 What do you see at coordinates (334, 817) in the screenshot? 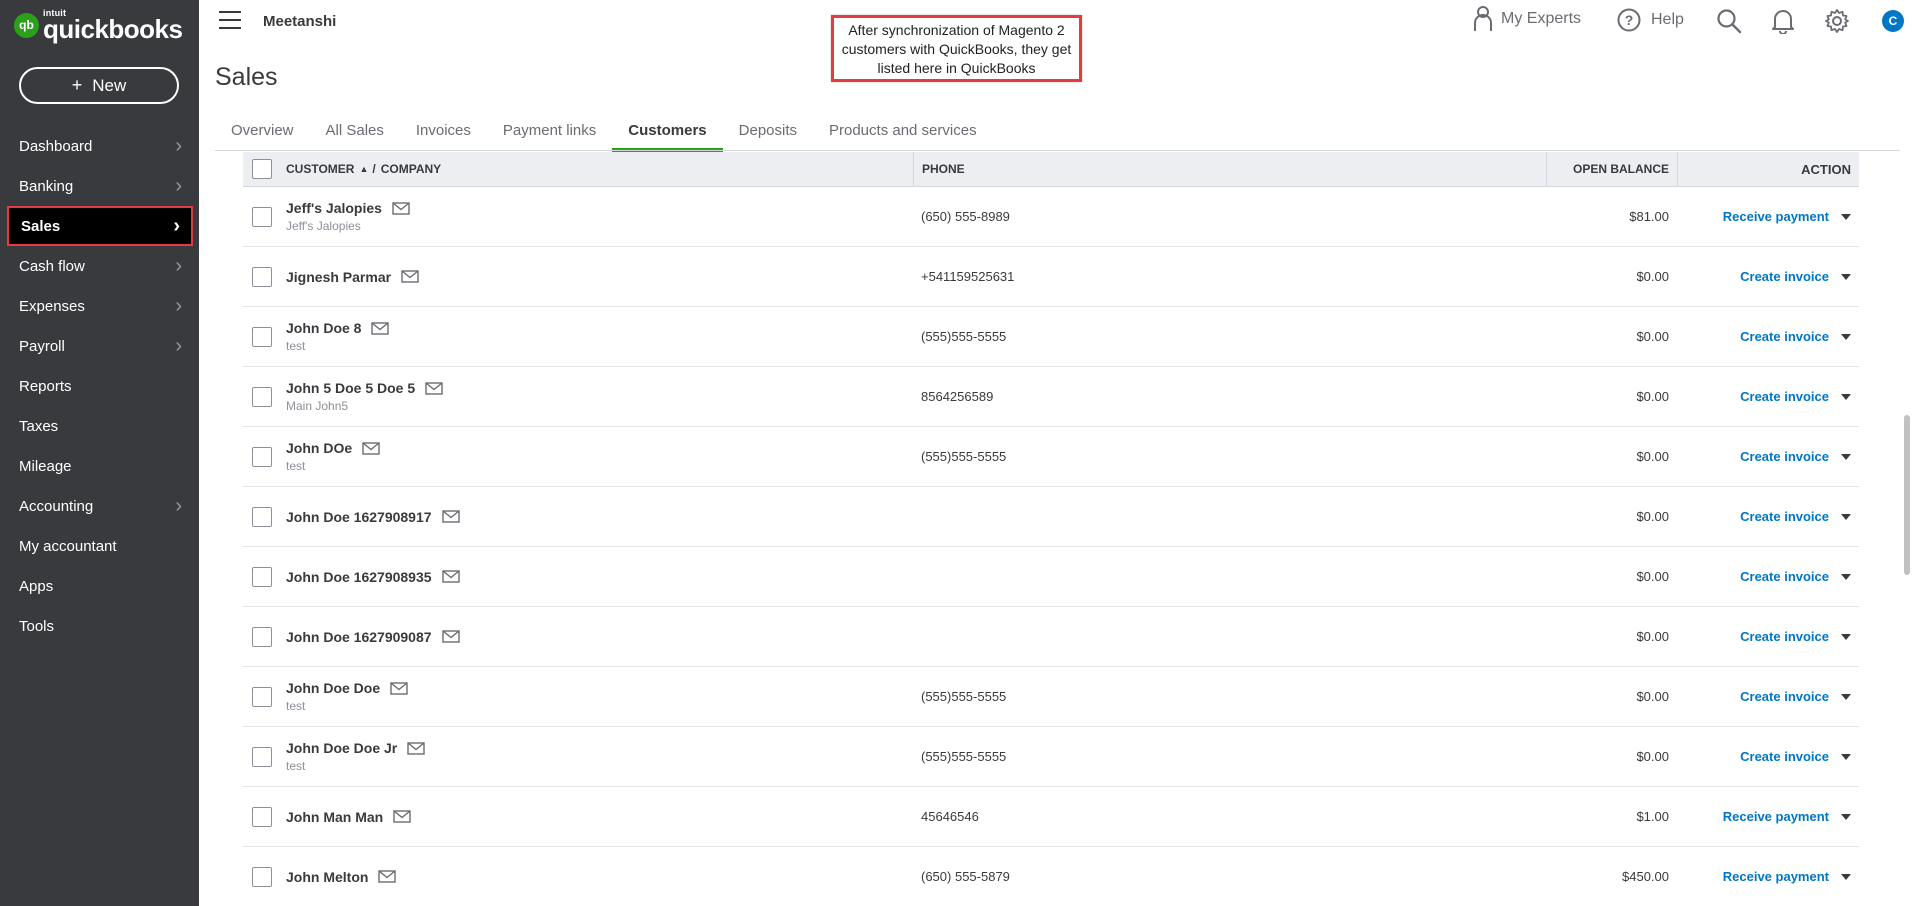
I see `customer-name-link: John Man Man` at bounding box center [334, 817].